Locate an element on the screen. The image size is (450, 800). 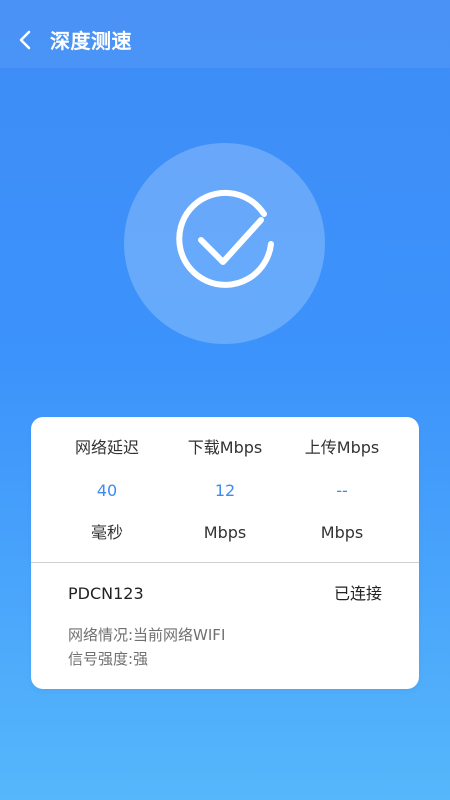
latency-unit: 毫秒 is located at coordinates (106, 532).